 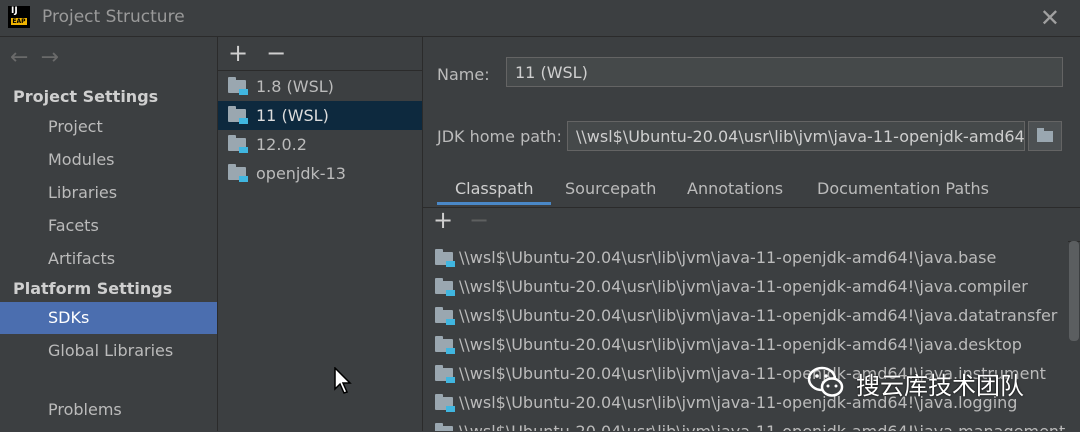 I want to click on tab-classpath: Classpath, so click(x=494, y=189).